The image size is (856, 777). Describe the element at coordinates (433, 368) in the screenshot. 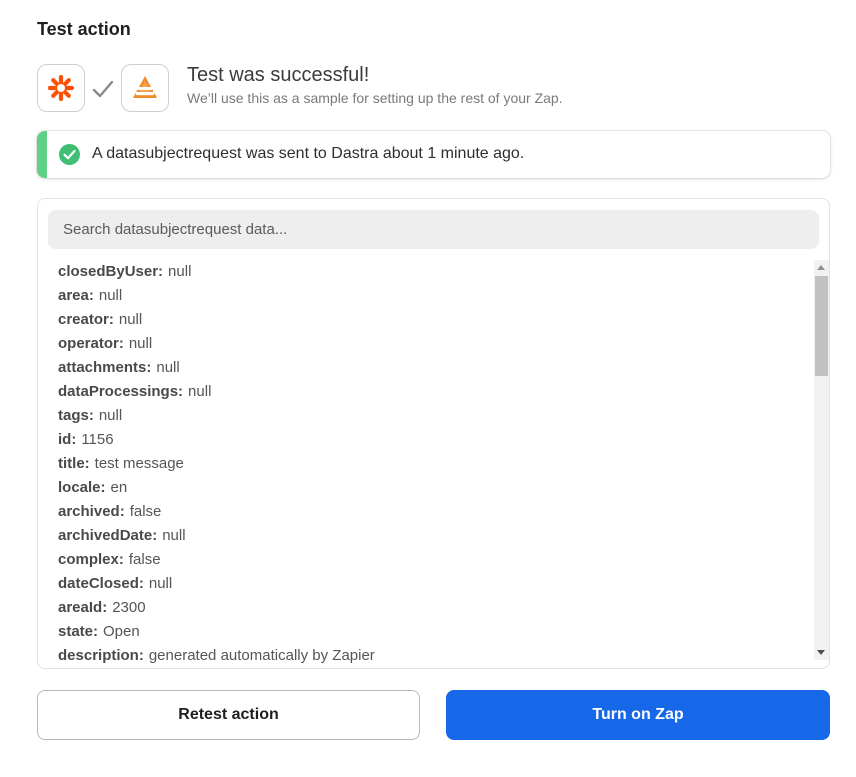

I see `data-field-row: attachments: null` at that location.